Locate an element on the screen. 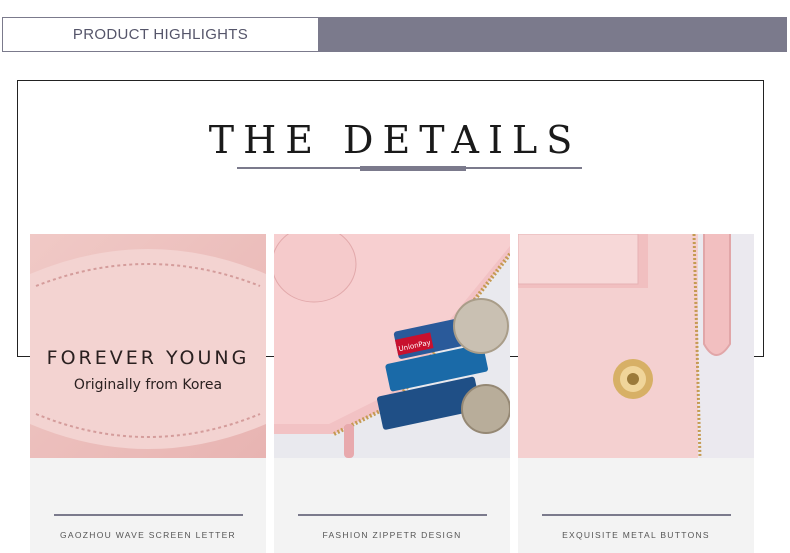 The image size is (790, 553). product-highlights-tab: PRODUCT HIGHLIGHTS is located at coordinates (160, 34).